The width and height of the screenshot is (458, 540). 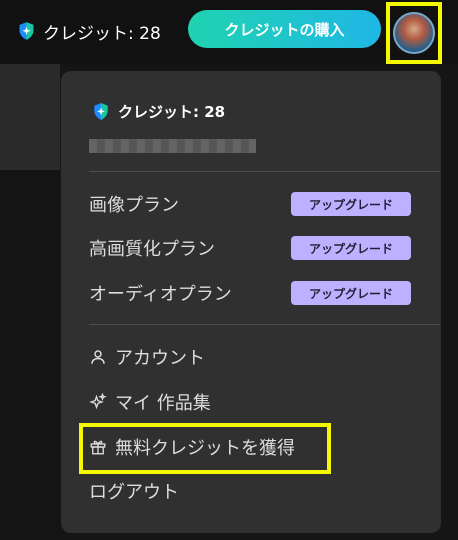 I want to click on menu-item-label: ログアウト, so click(x=134, y=492).